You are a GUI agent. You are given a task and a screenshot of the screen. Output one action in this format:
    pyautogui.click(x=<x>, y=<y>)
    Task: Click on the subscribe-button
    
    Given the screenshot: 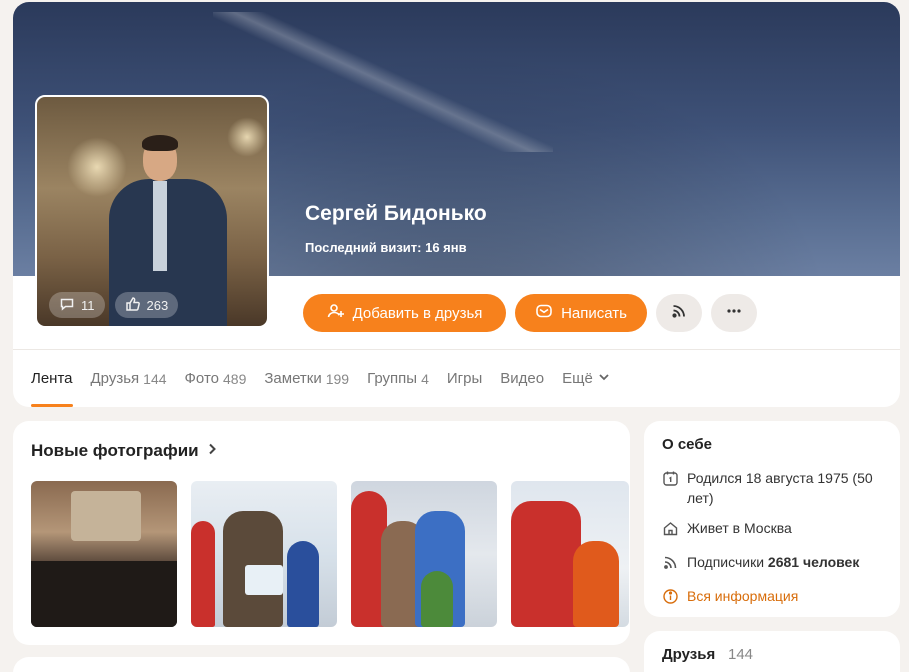 What is the action you would take?
    pyautogui.click(x=679, y=313)
    